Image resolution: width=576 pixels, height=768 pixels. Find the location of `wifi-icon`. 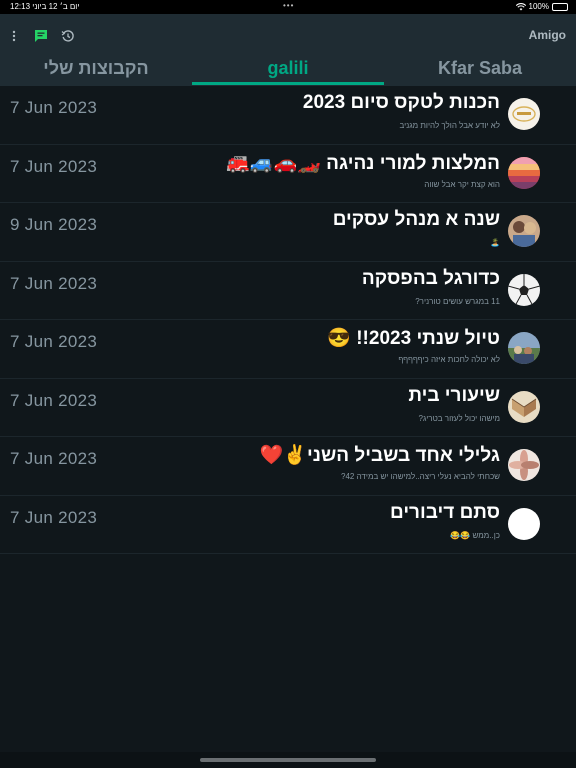

wifi-icon is located at coordinates (520, 6).